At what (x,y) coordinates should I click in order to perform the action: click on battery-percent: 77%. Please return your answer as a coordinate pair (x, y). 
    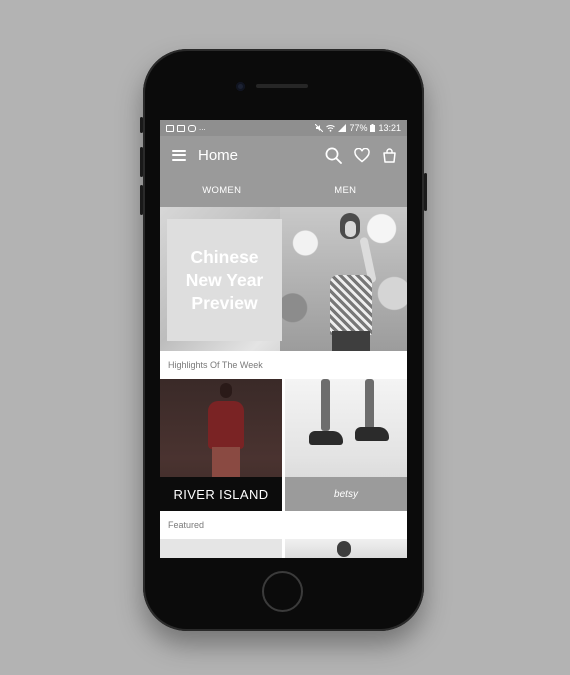
    Looking at the image, I should click on (358, 128).